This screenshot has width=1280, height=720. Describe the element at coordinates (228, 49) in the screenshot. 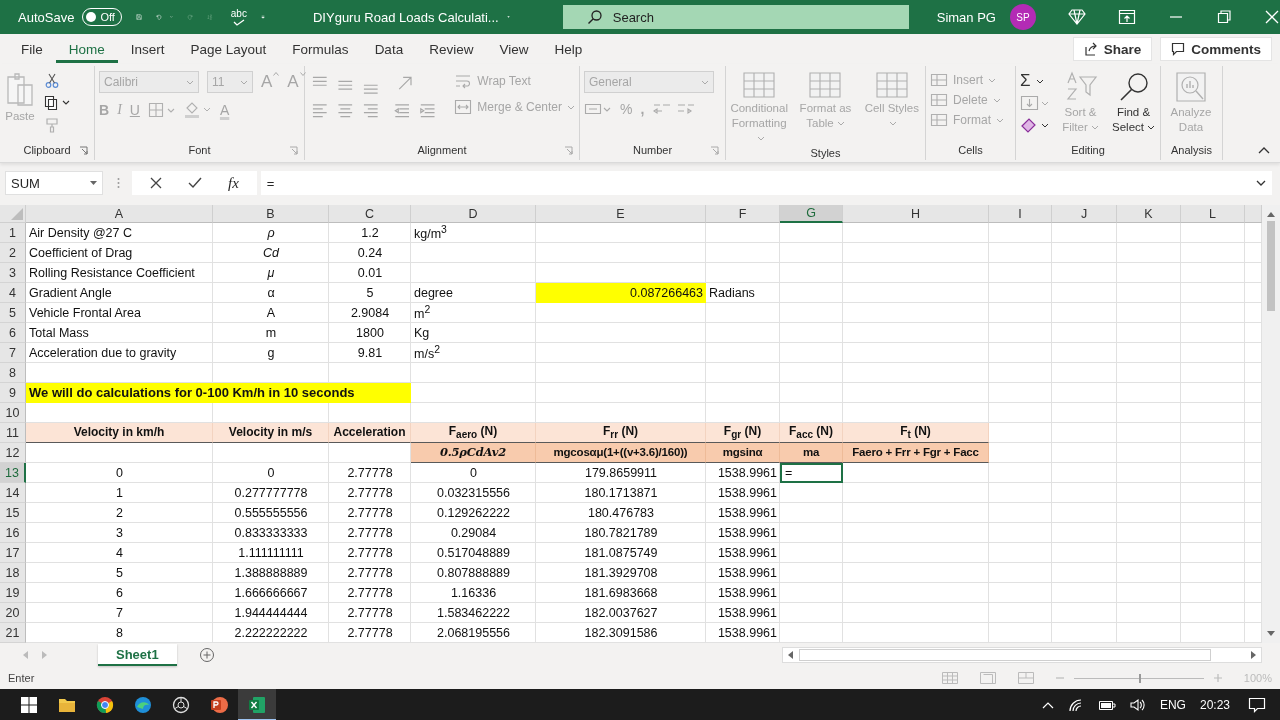

I see `ribbon-tab: Page Layout` at that location.